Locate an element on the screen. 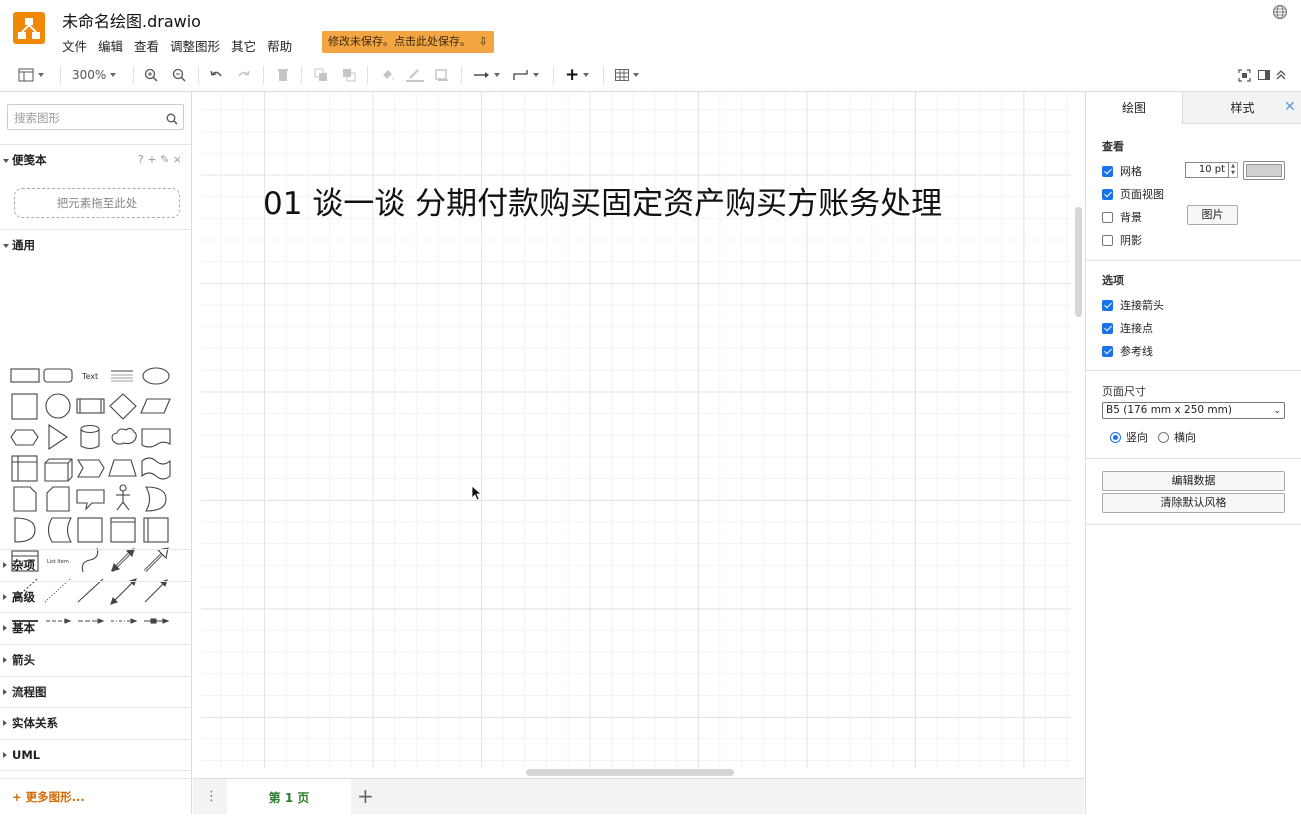 The width and height of the screenshot is (1301, 817). clear-default-style-button: 清除默认风格 is located at coordinates (1193, 503).